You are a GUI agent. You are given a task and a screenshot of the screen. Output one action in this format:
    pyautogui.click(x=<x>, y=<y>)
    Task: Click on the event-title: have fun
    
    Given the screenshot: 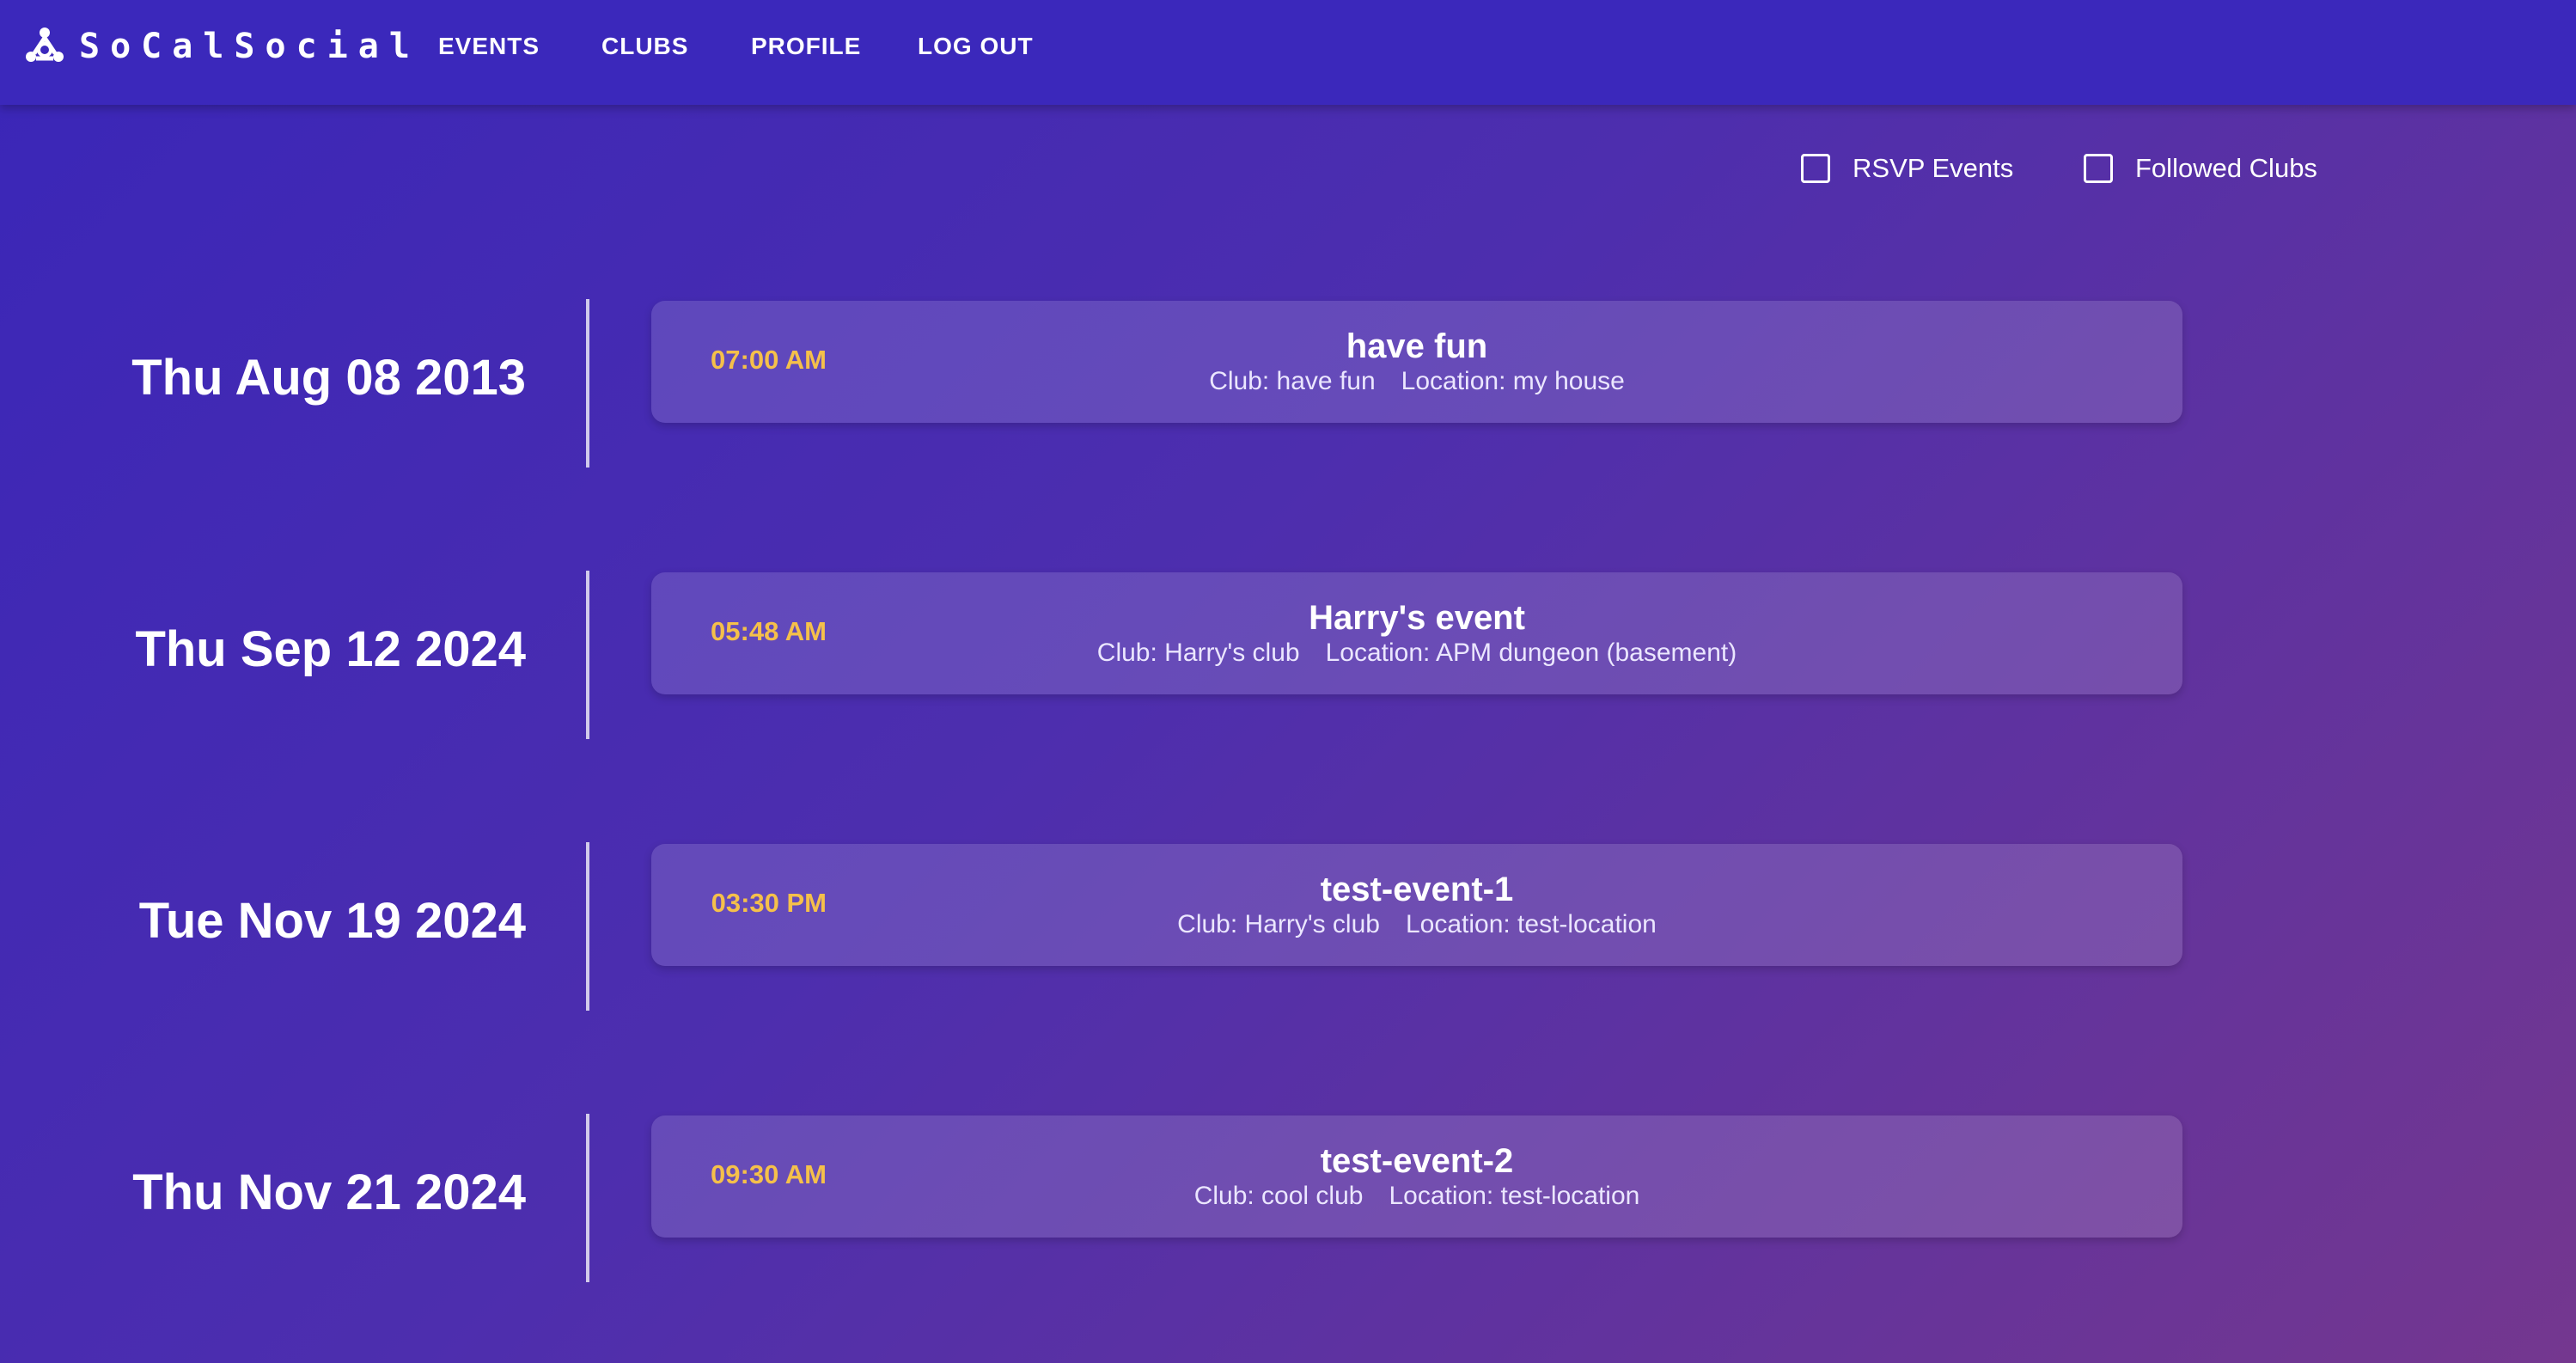 What is the action you would take?
    pyautogui.click(x=1417, y=346)
    